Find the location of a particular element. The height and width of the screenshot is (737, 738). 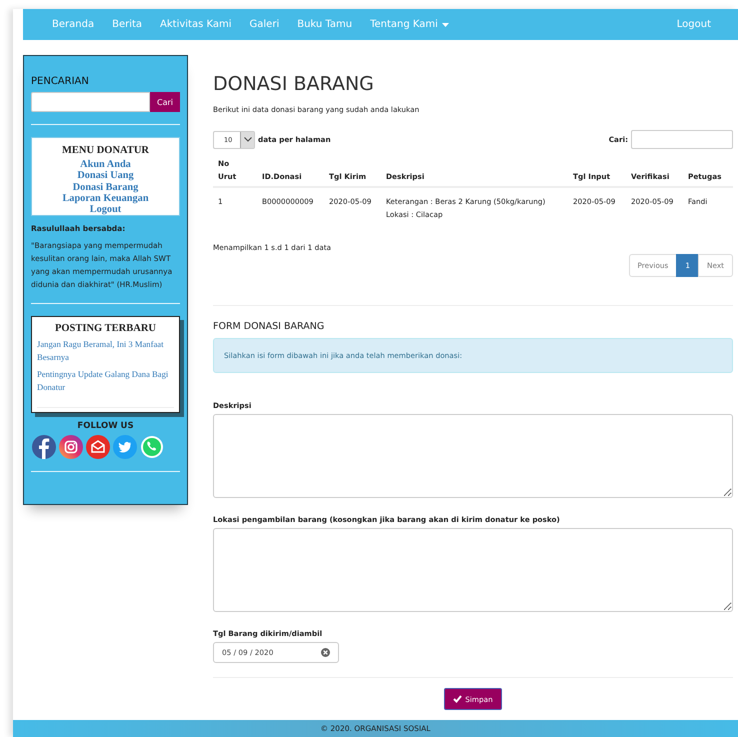

location-field is located at coordinates (473, 570).